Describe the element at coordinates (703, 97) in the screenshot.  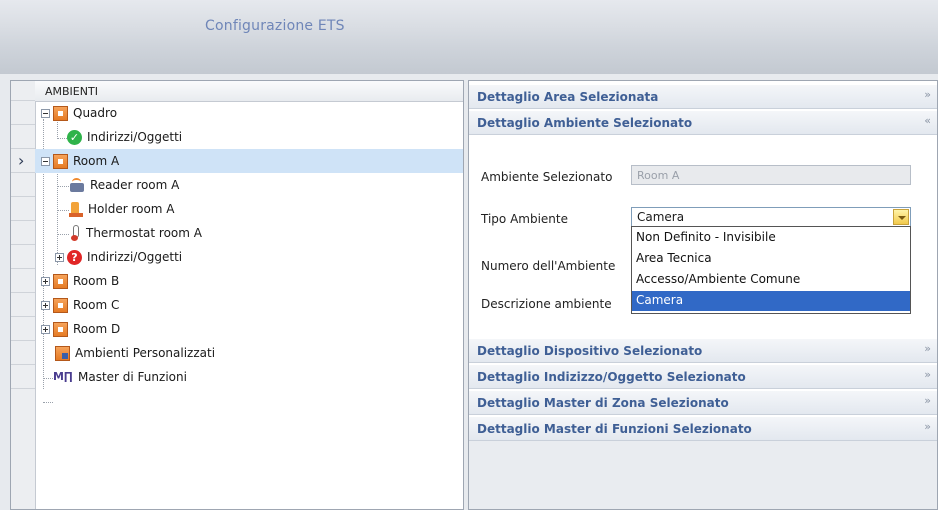
I see `section-area-header: Dettaglio Area Selezionata »` at that location.